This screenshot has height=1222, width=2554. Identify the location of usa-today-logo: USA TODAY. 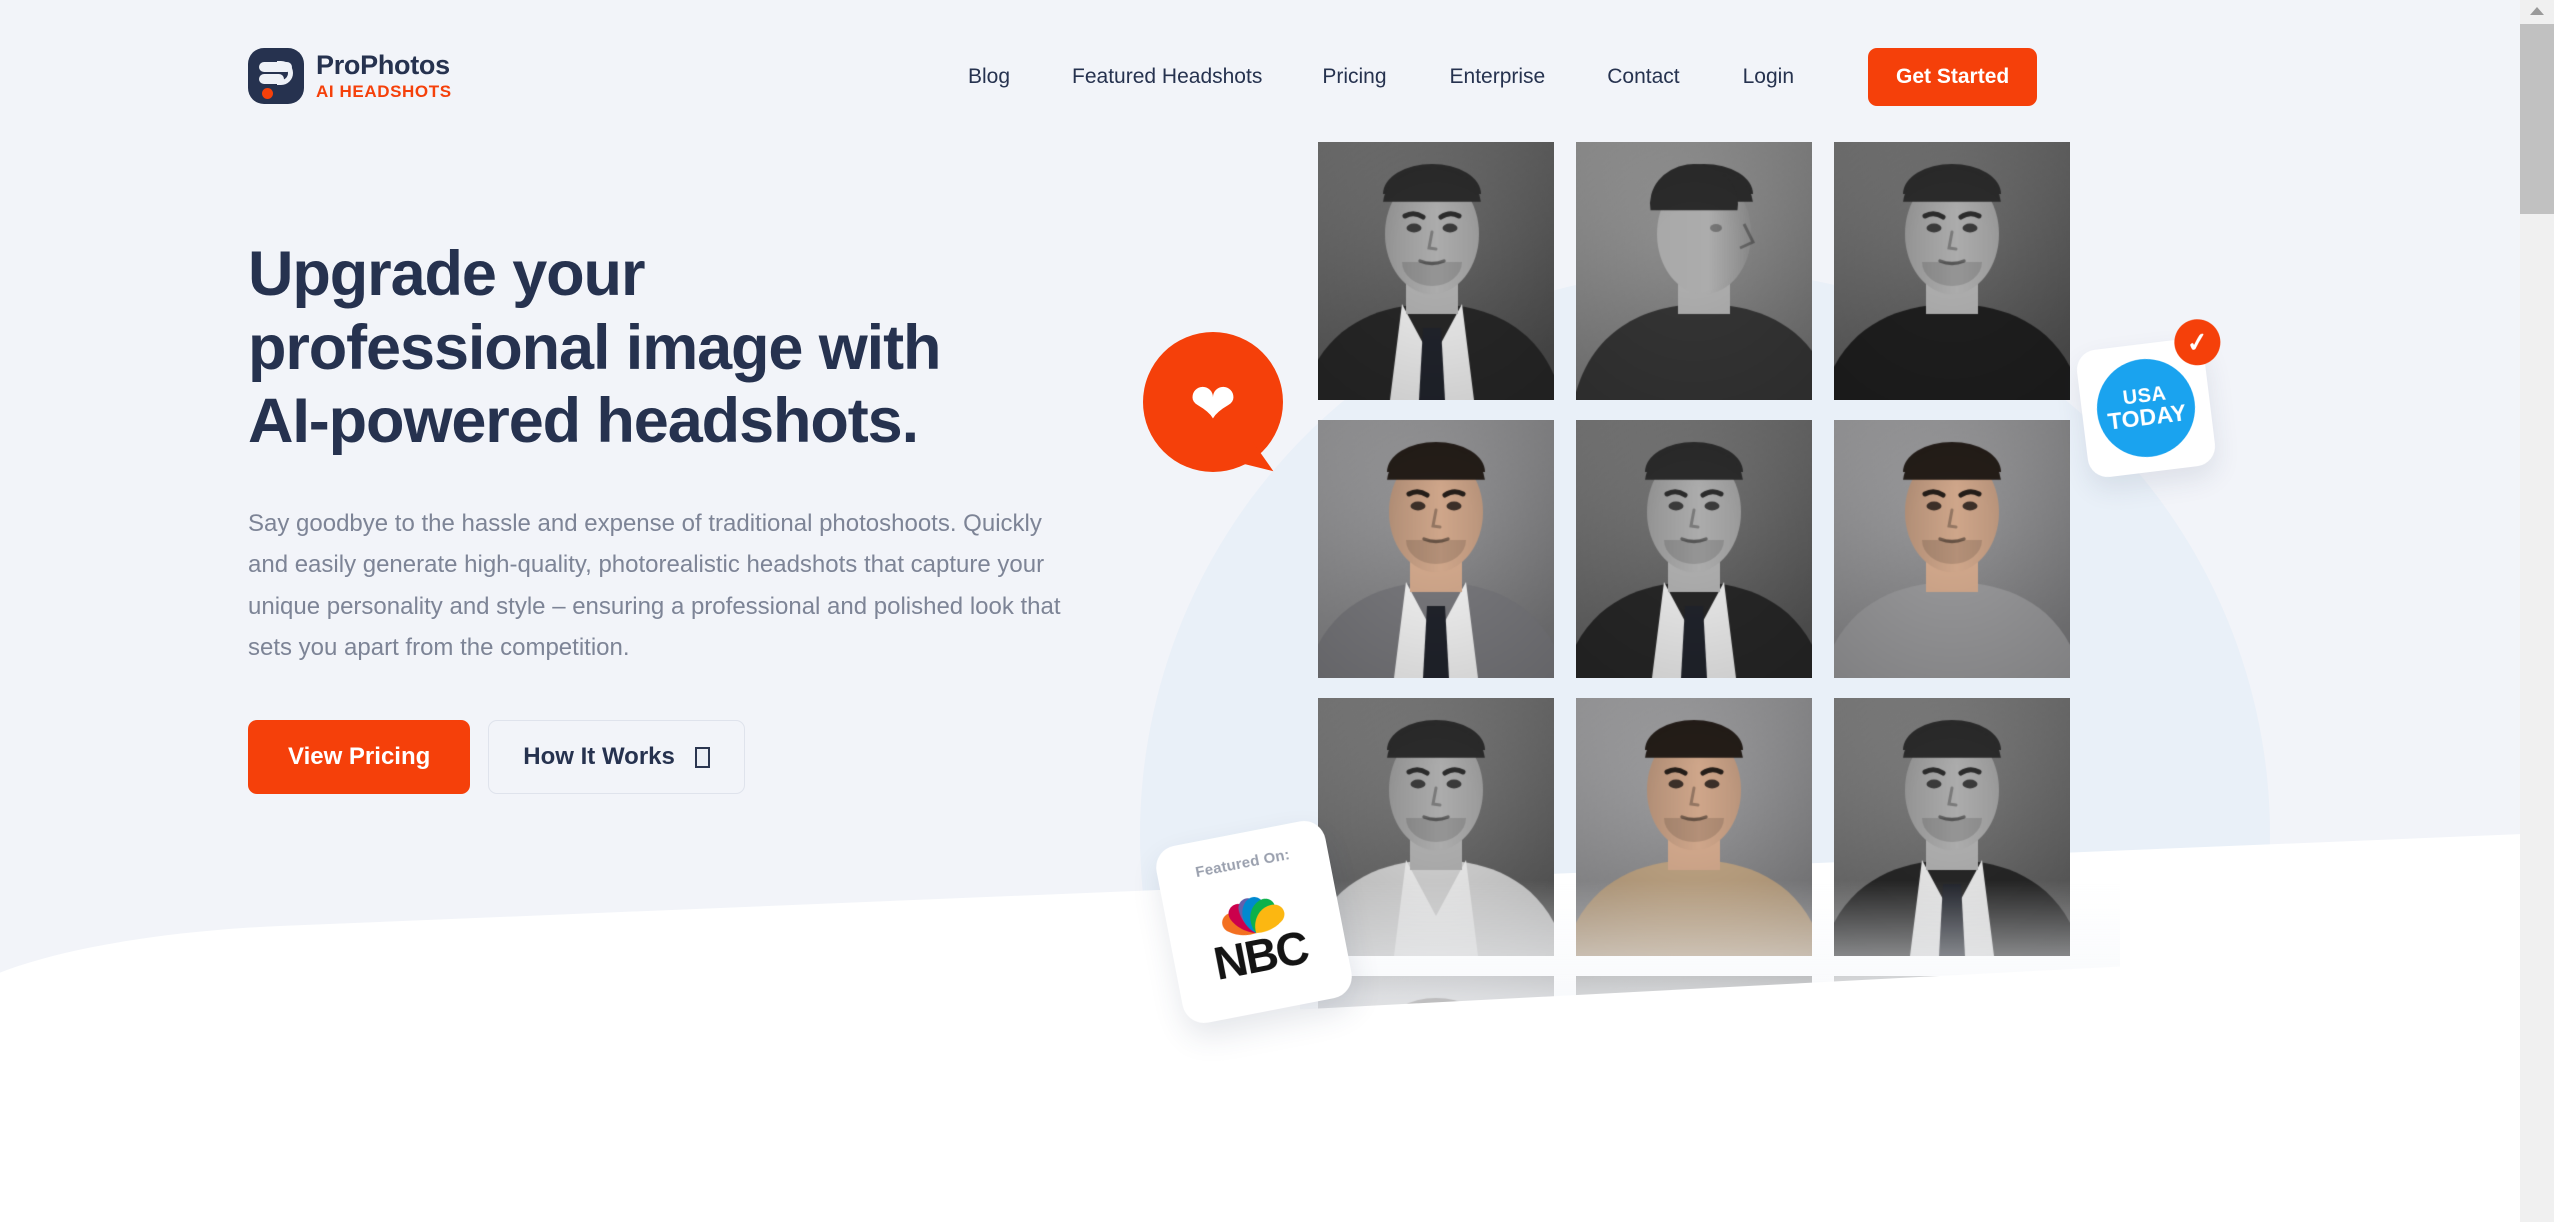
(2146, 408).